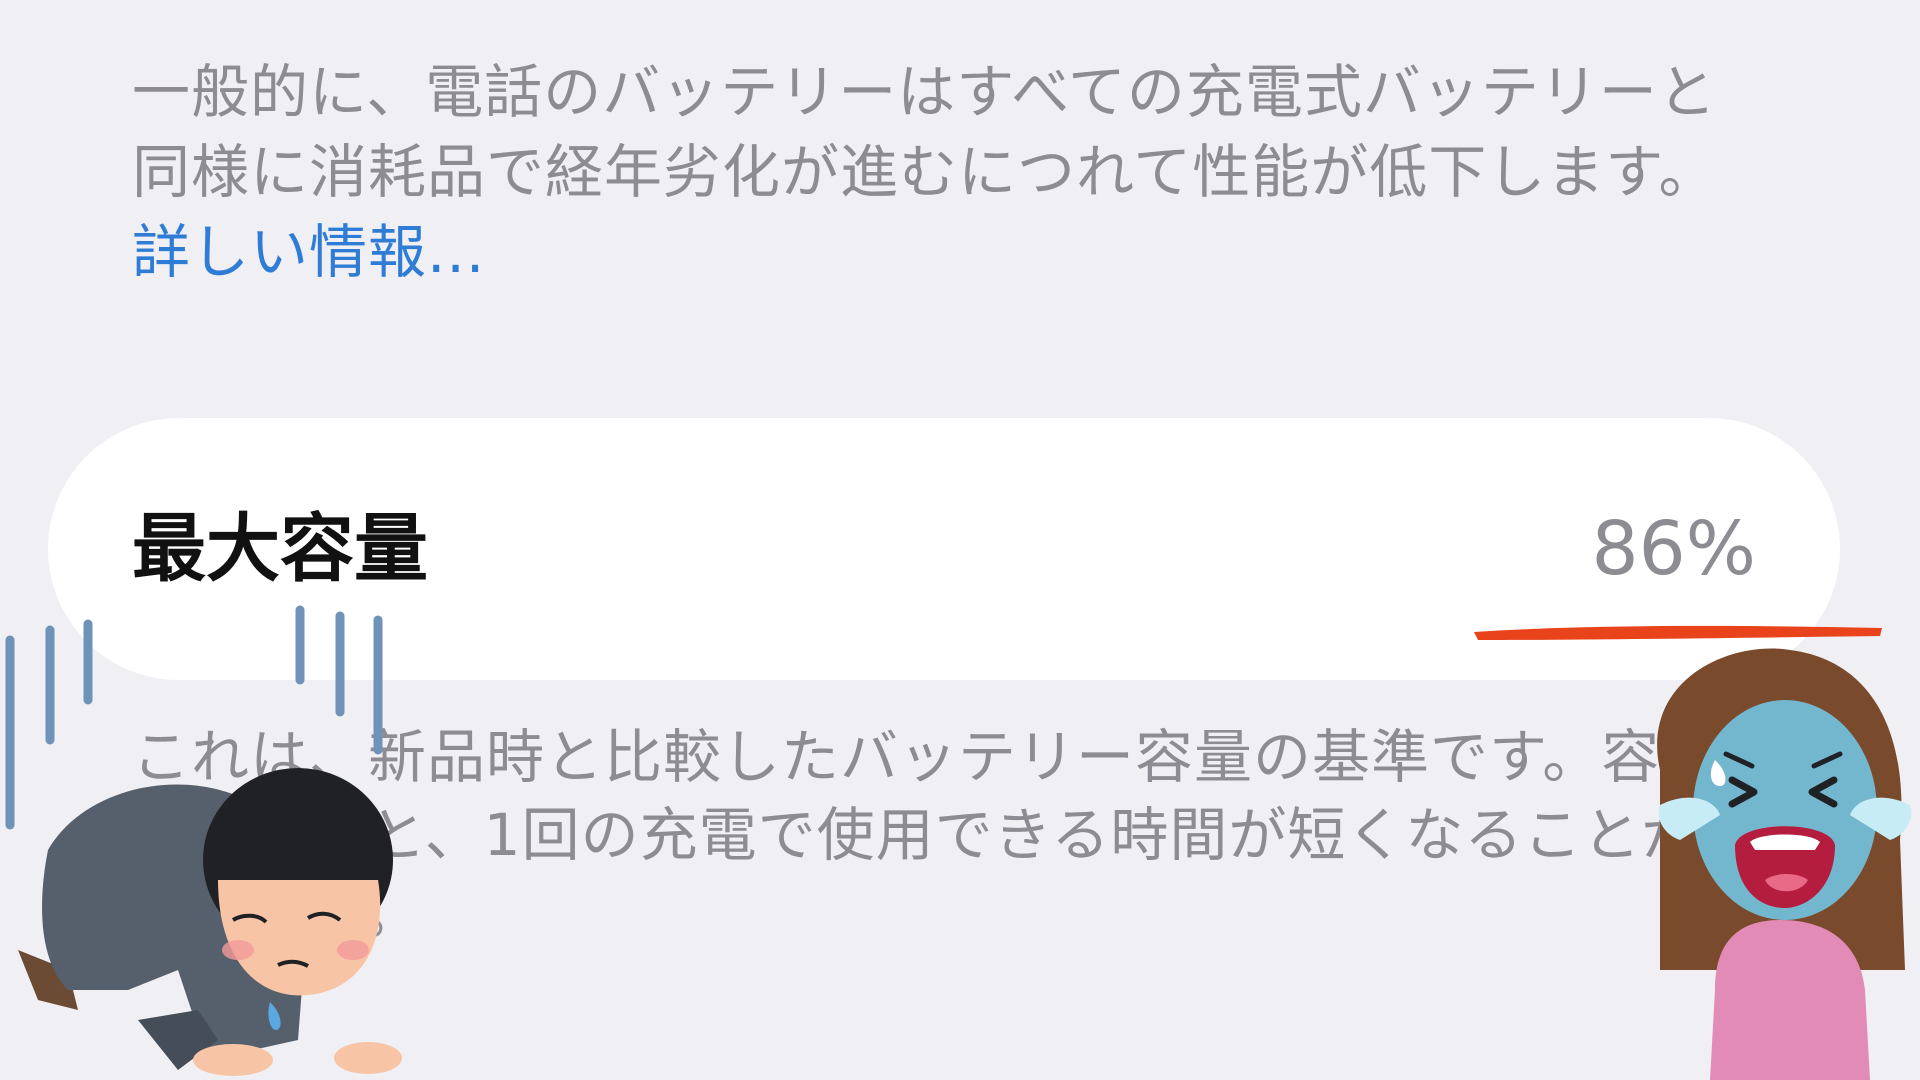 The image size is (1920, 1080). What do you see at coordinates (924, 92) in the screenshot?
I see `intro-line-1: 一般的に、電話のバッテリーはすべての充電式バッテリーと` at bounding box center [924, 92].